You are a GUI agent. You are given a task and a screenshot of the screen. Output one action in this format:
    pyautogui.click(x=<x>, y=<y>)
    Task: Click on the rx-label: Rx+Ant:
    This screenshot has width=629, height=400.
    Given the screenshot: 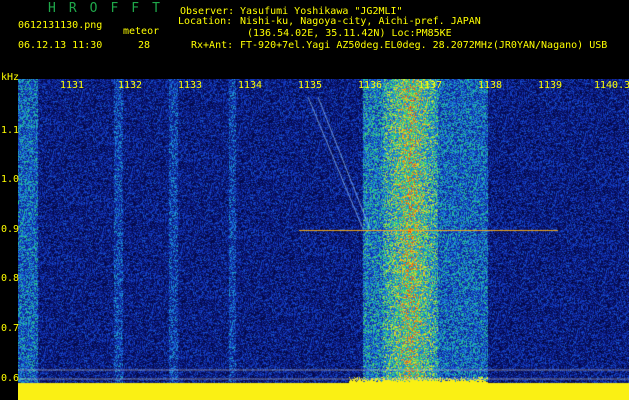 What is the action you would take?
    pyautogui.click(x=212, y=45)
    